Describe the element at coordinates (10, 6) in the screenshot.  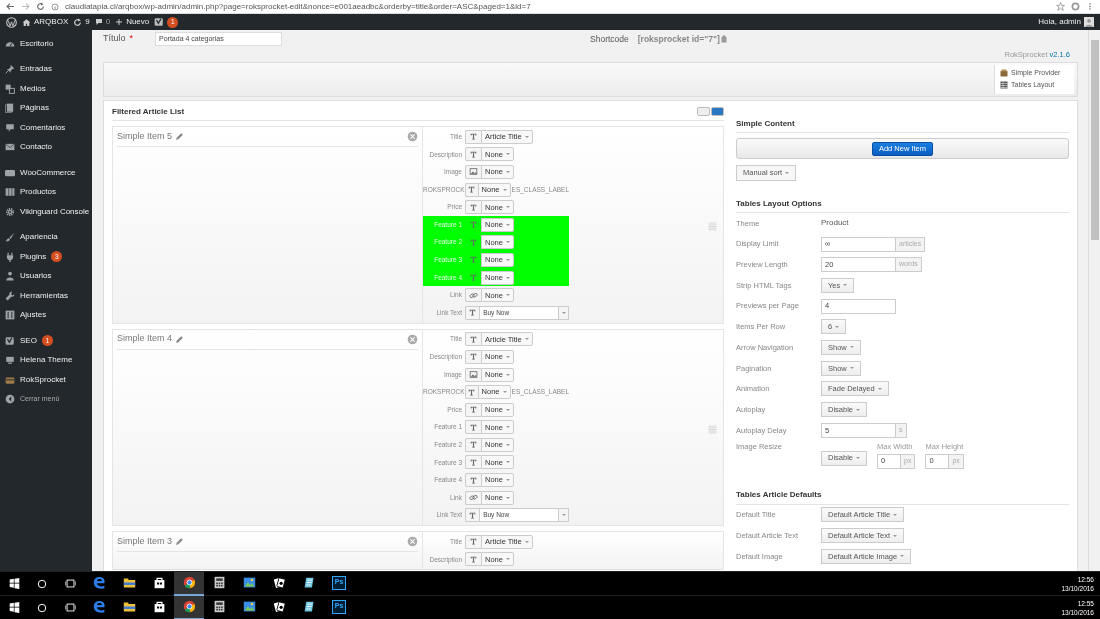
I see `back-arrow-icon` at that location.